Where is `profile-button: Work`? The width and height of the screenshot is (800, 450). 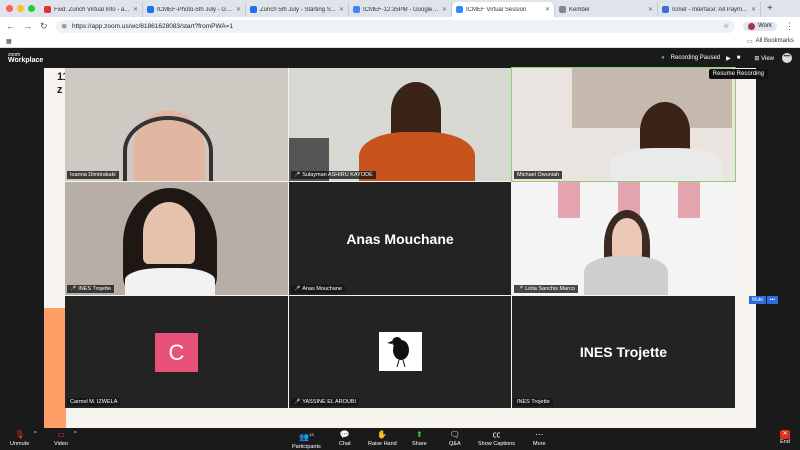
profile-button: Work is located at coordinates (760, 26).